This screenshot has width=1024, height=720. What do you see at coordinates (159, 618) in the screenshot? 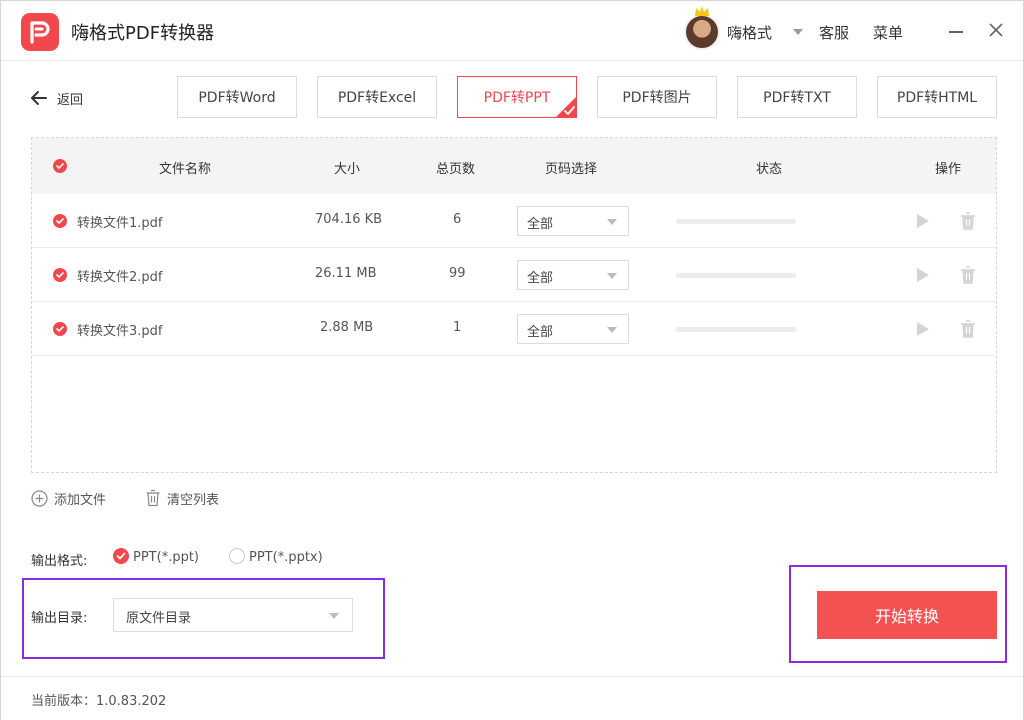
I see `output-dir-value: 原文件目录` at bounding box center [159, 618].